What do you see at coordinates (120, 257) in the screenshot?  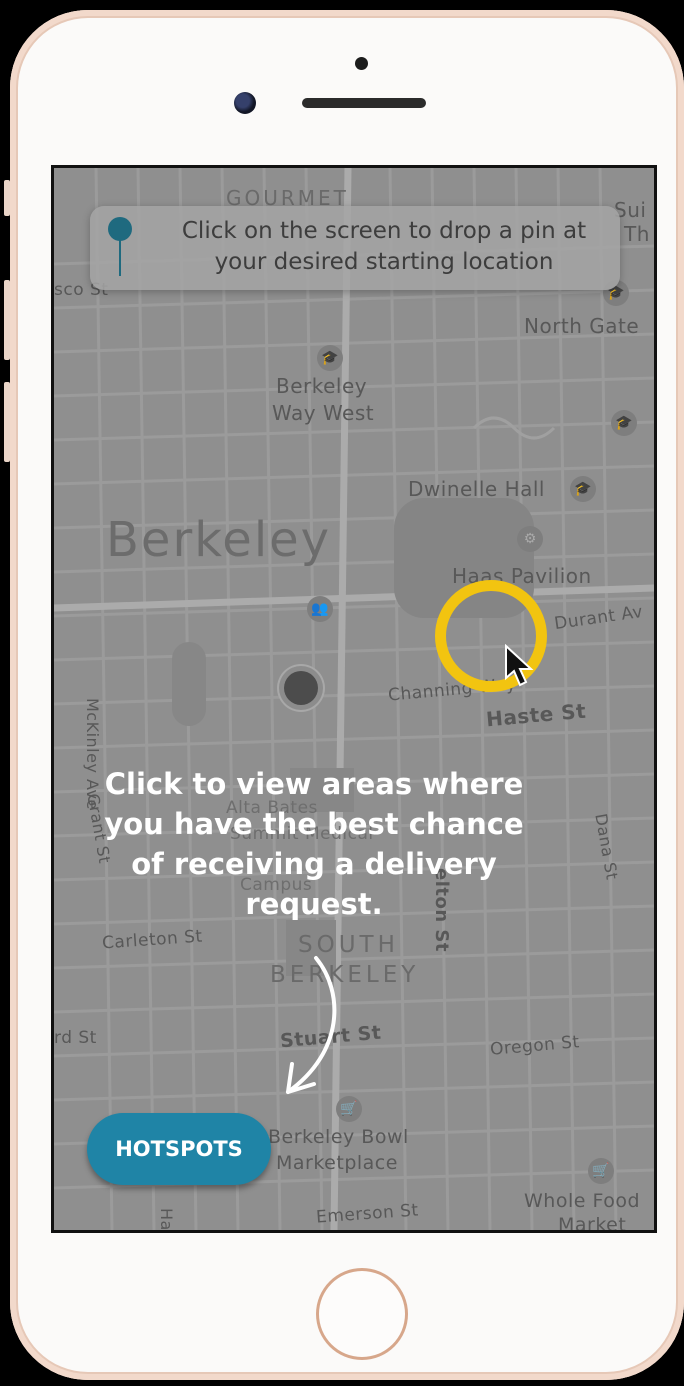 I see `map-pin-icon-stem` at bounding box center [120, 257].